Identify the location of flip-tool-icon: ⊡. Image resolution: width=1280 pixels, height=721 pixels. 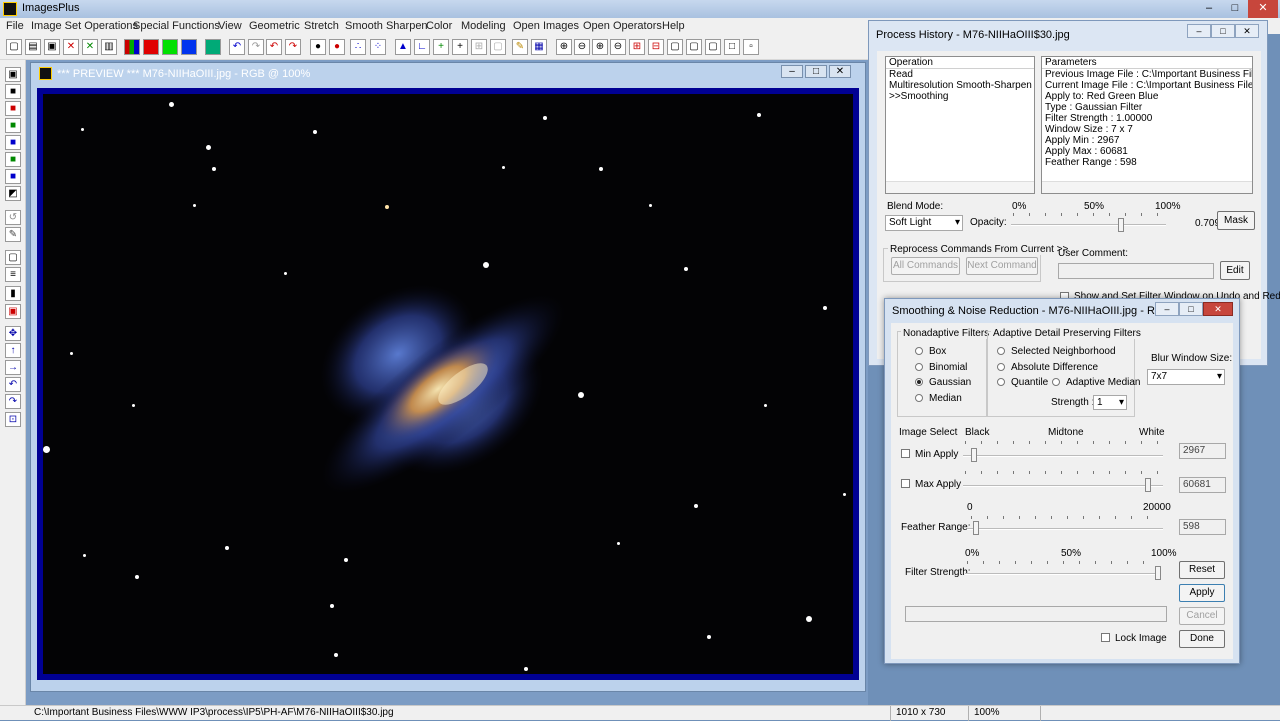
(13, 419).